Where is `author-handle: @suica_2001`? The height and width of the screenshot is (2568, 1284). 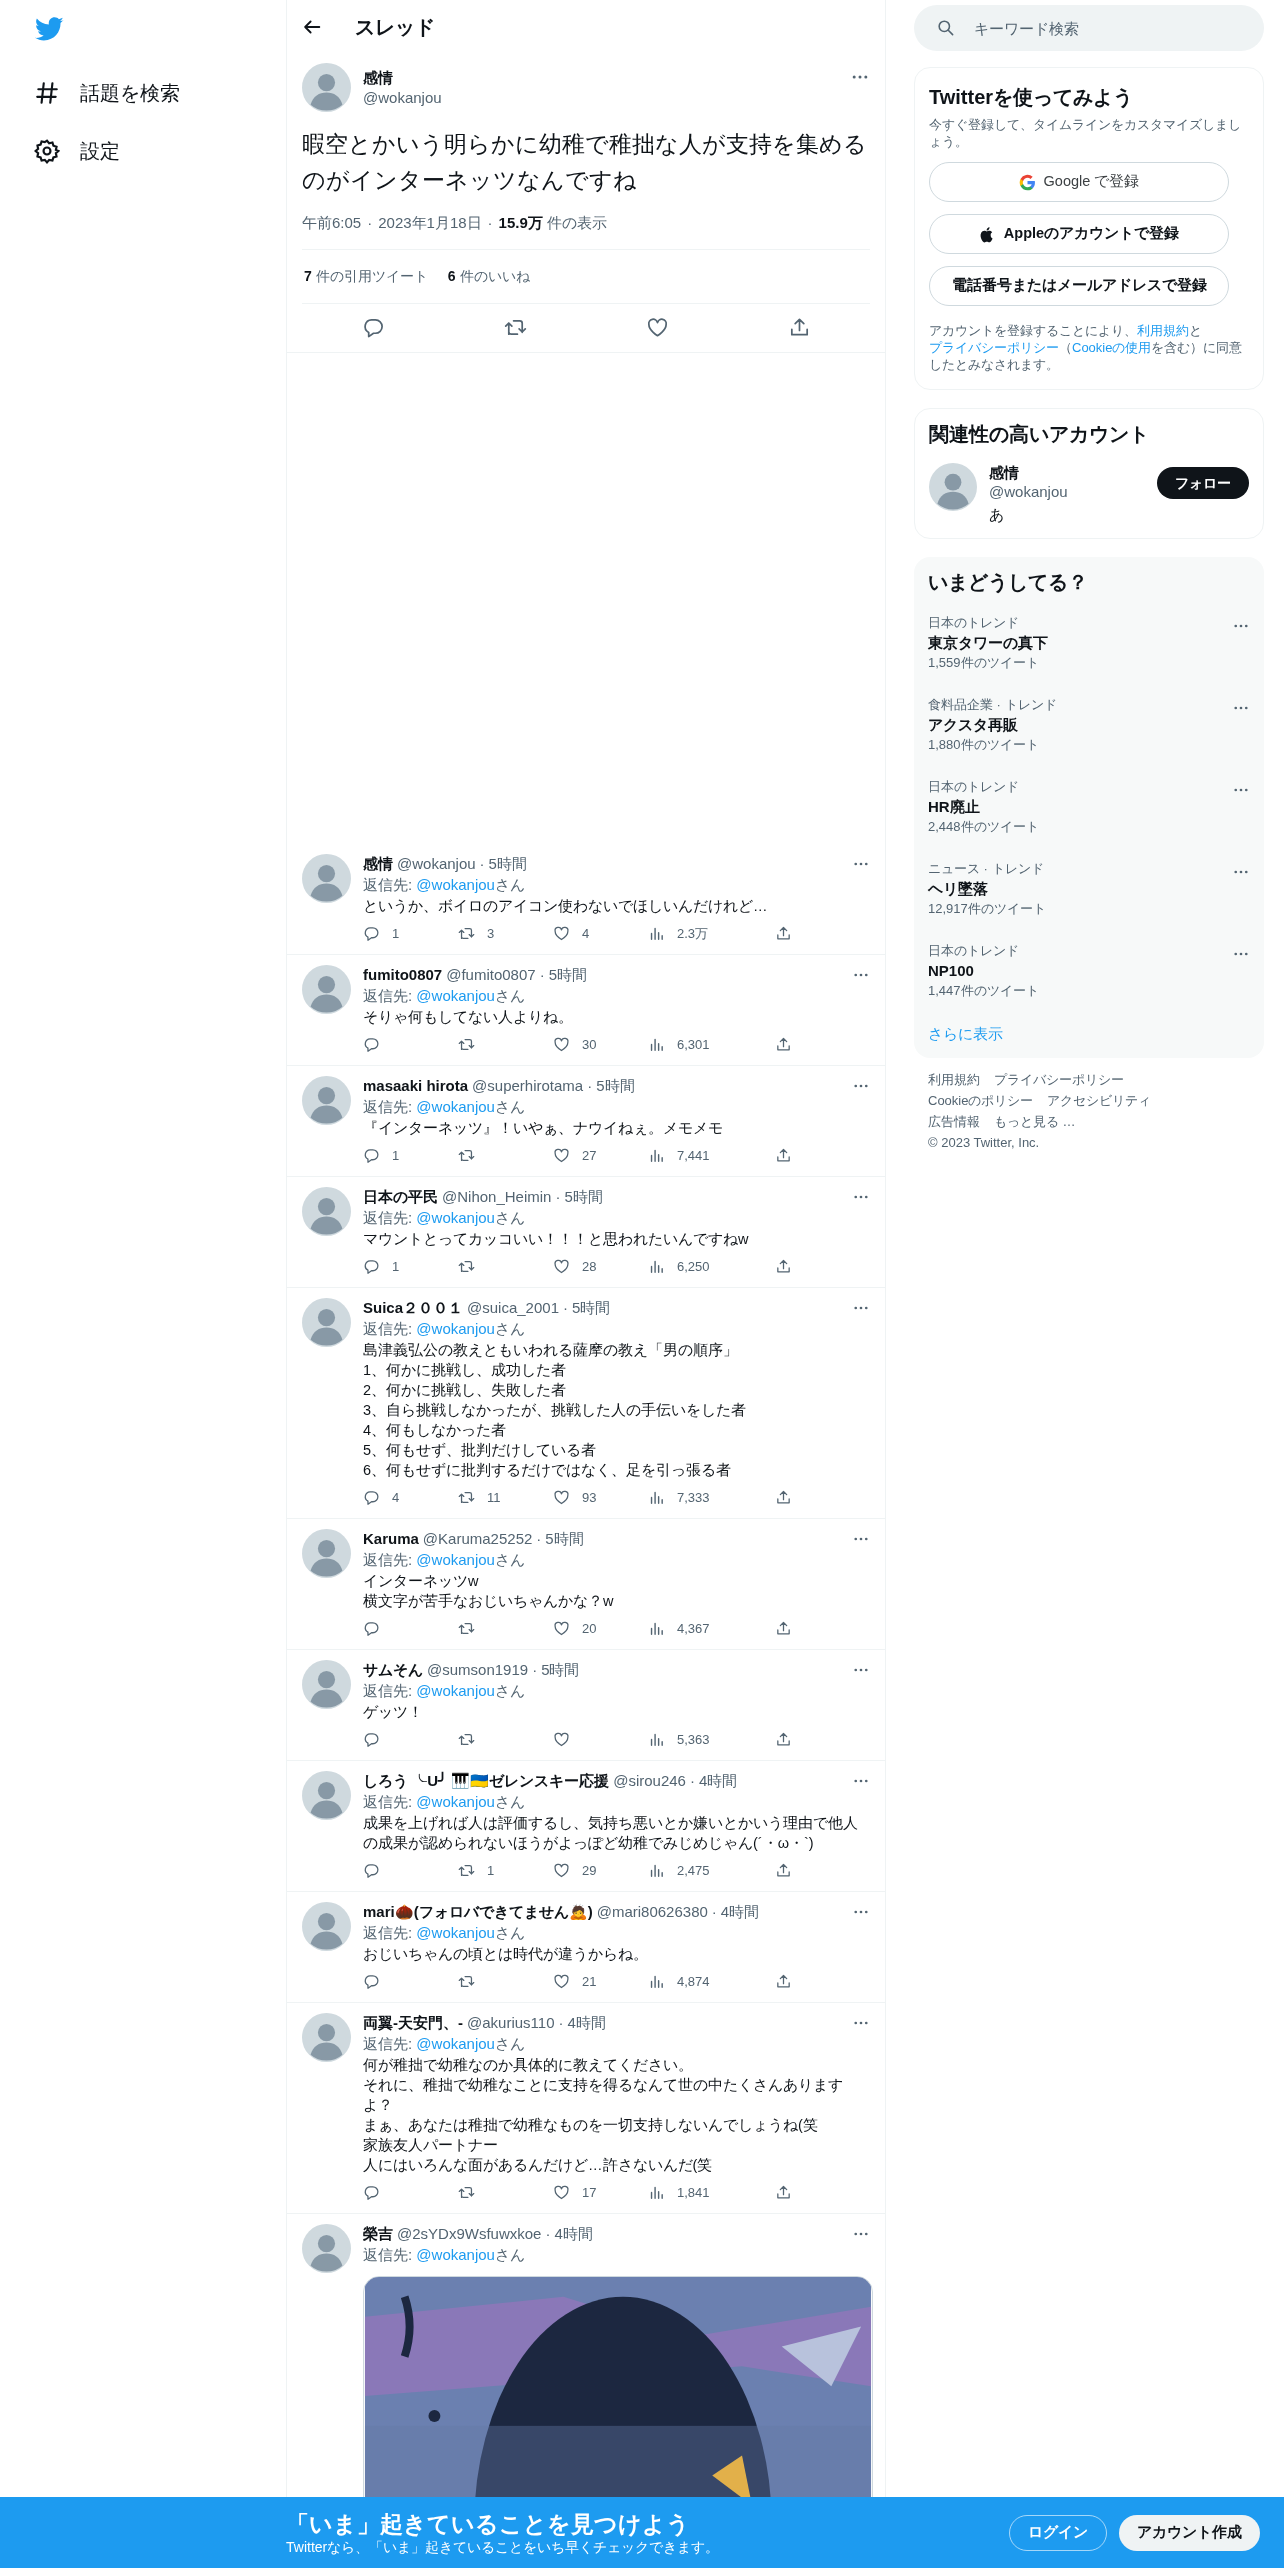 author-handle: @suica_2001 is located at coordinates (513, 1307).